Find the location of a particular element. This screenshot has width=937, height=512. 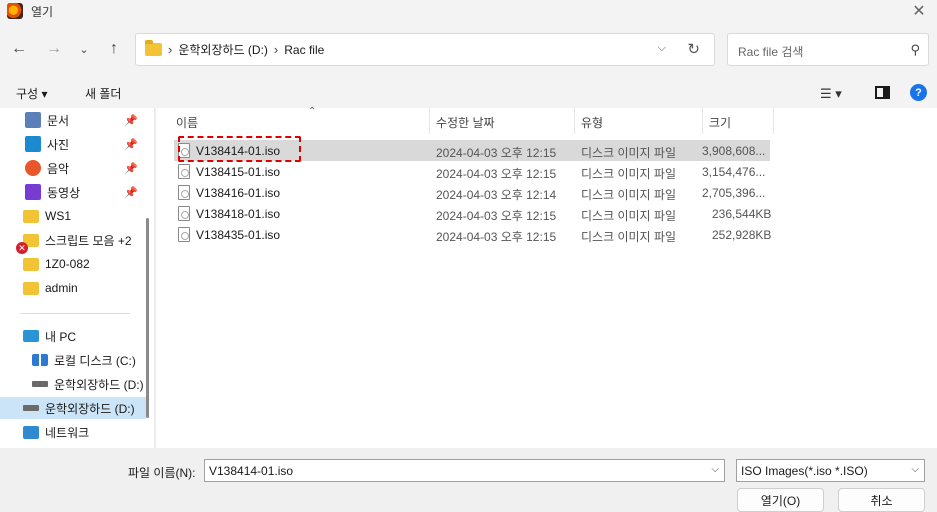

column-header-modified: 수정한 날짜 is located at coordinates (502, 121).